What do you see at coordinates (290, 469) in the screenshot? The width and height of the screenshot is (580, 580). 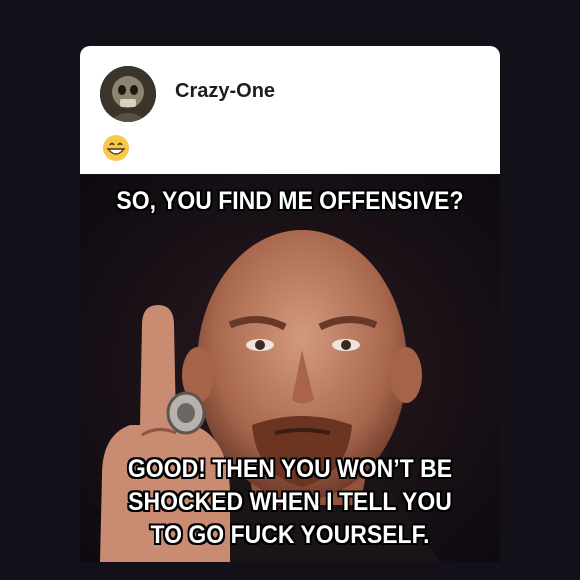 I see `meme-caption-line: GOOD! THEN YOU WON’T BE` at bounding box center [290, 469].